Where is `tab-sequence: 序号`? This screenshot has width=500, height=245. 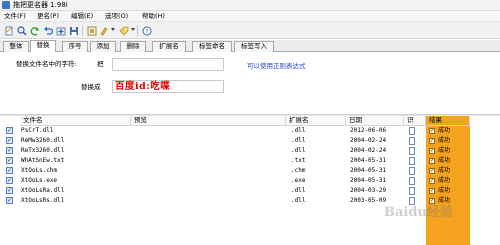
tab-sequence: 序号 is located at coordinates (75, 46).